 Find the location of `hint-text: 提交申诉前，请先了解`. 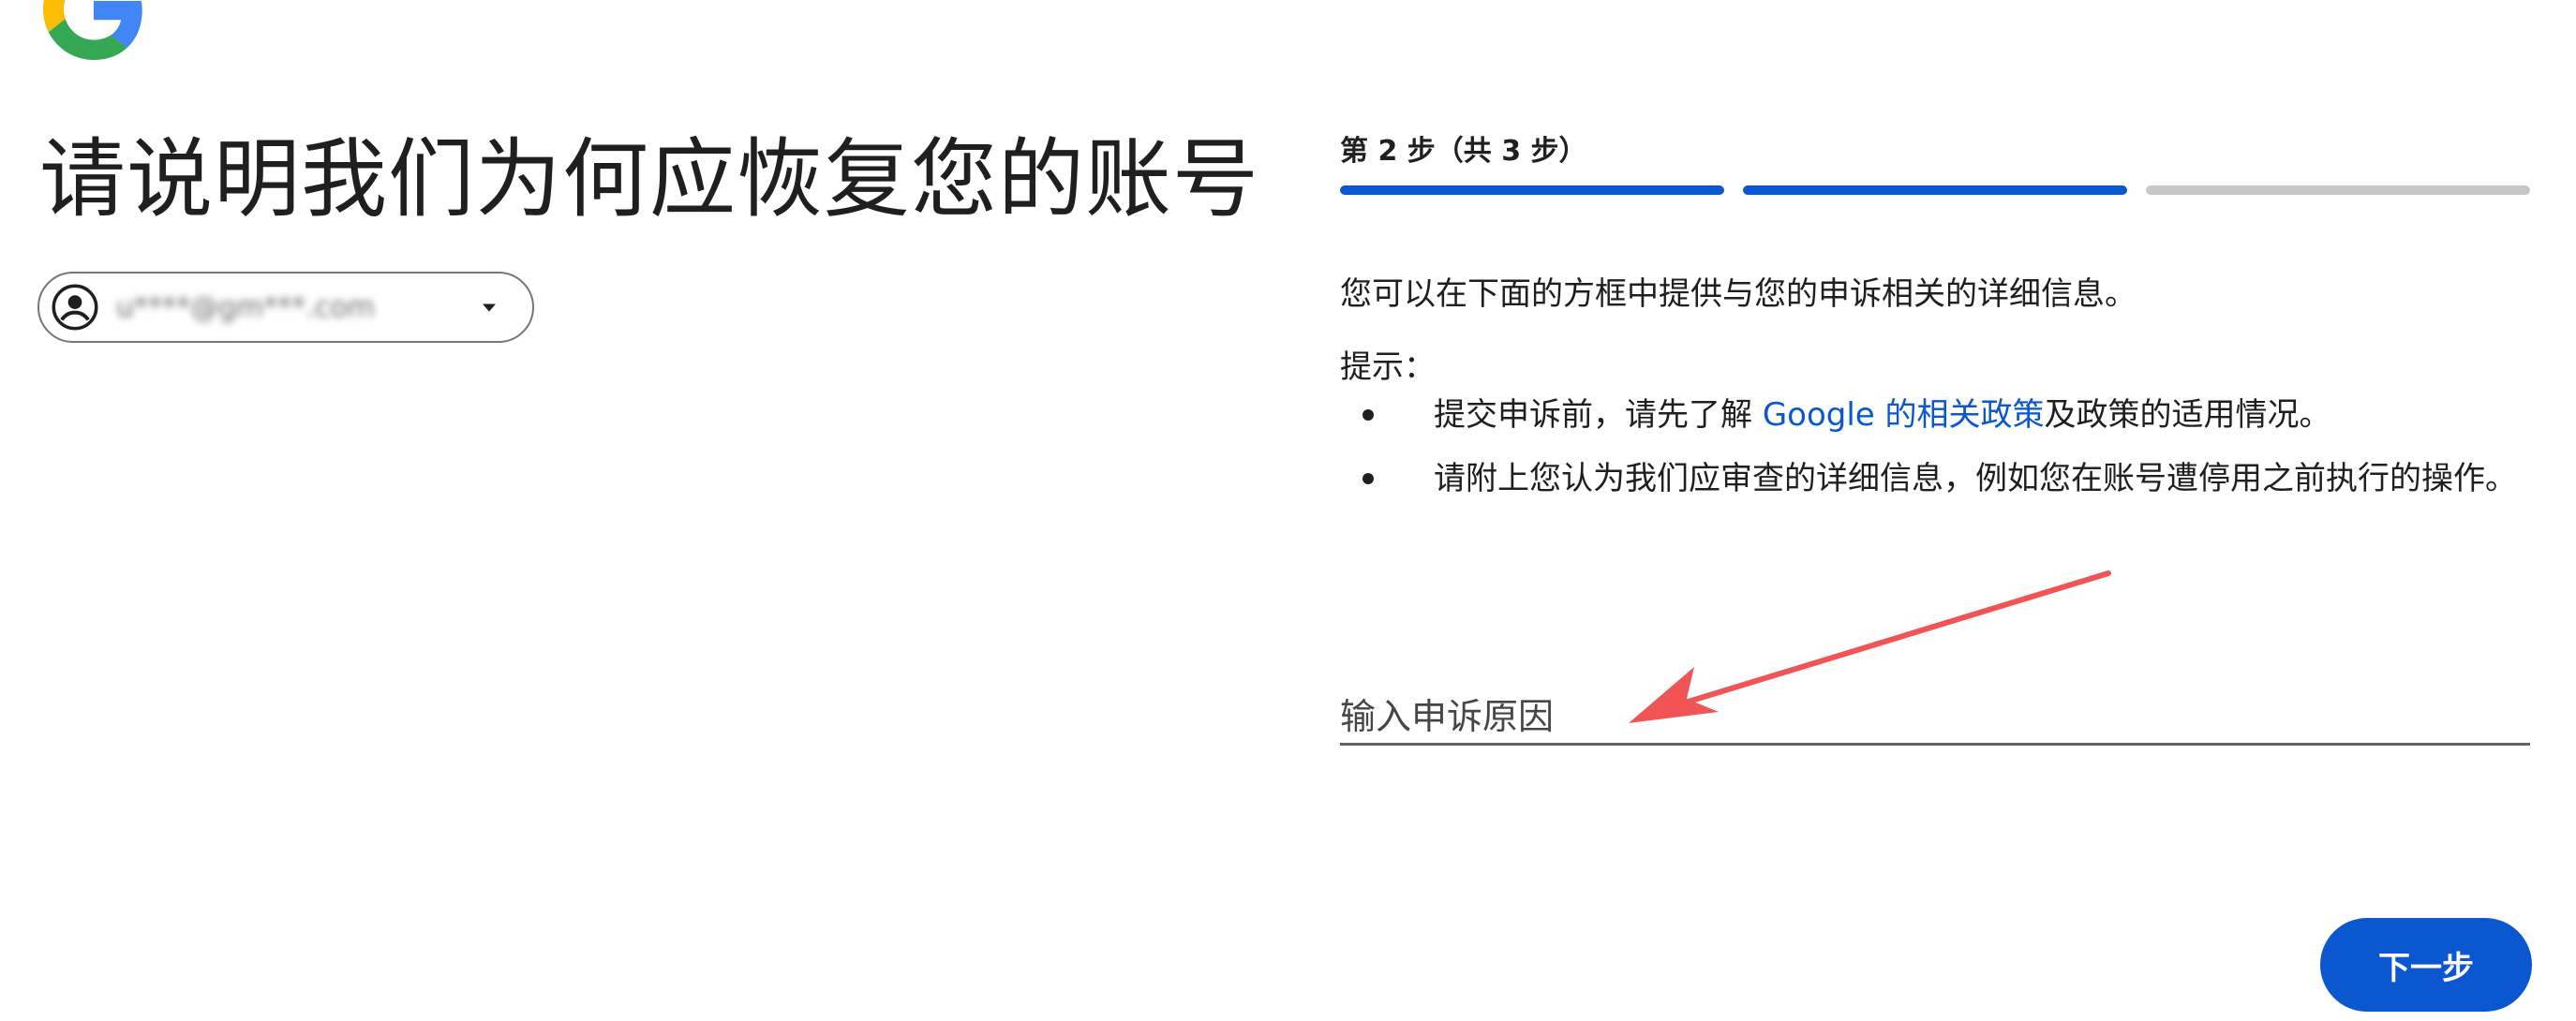

hint-text: 提交申诉前，请先了解 is located at coordinates (1598, 415).